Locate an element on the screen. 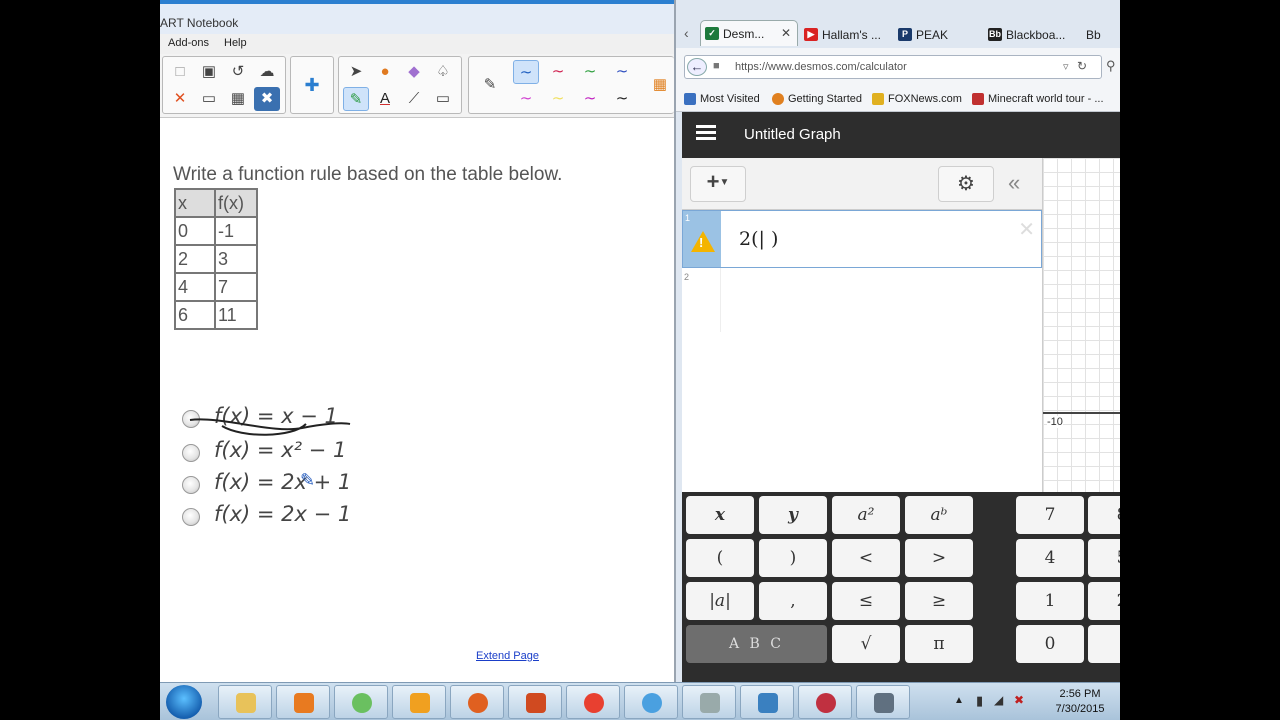 The width and height of the screenshot is (1280, 720). taskbar-snipping is located at coordinates (825, 702).